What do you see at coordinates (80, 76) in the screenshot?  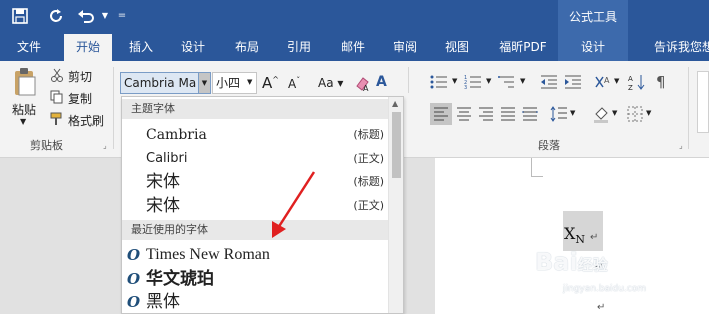 I see `cut-button: 剪切` at bounding box center [80, 76].